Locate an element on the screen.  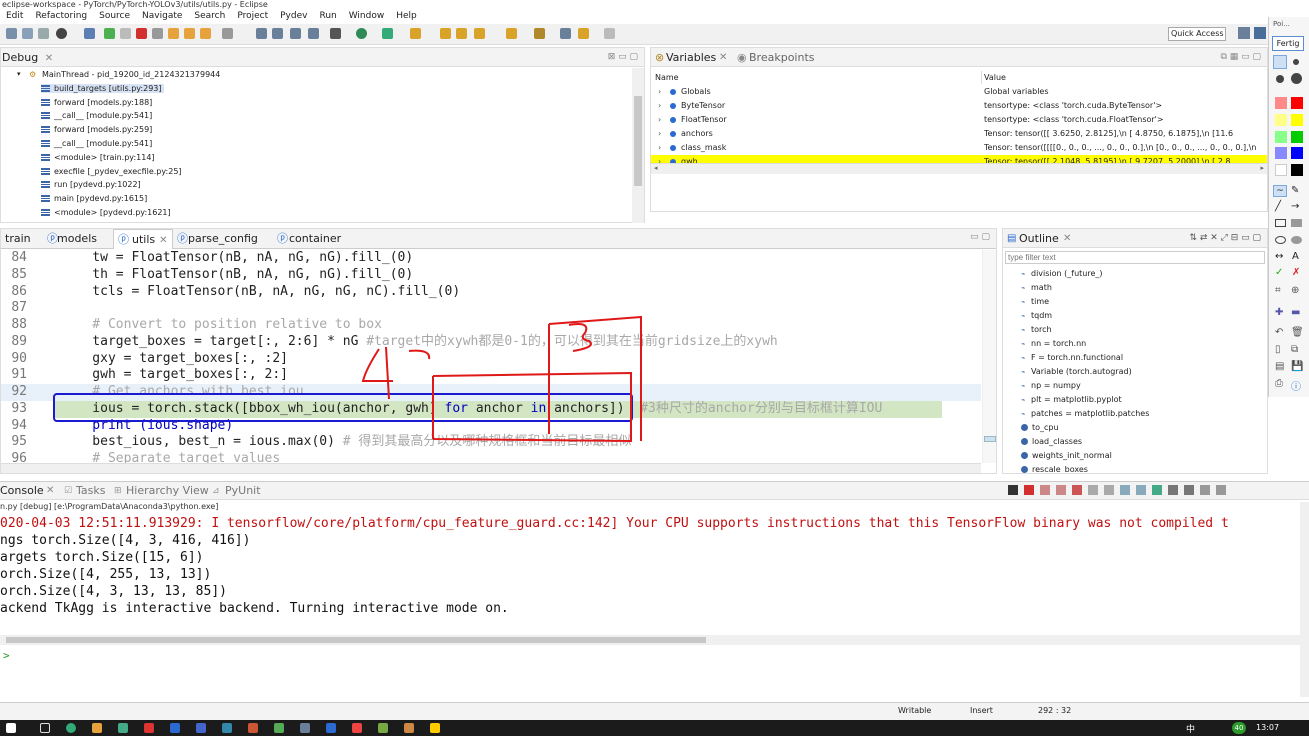
outline-toolbar-icon: ⇅ ⇄ ✕ ⤢ ⊟ ▭ ▢ is located at coordinates (1225, 238).